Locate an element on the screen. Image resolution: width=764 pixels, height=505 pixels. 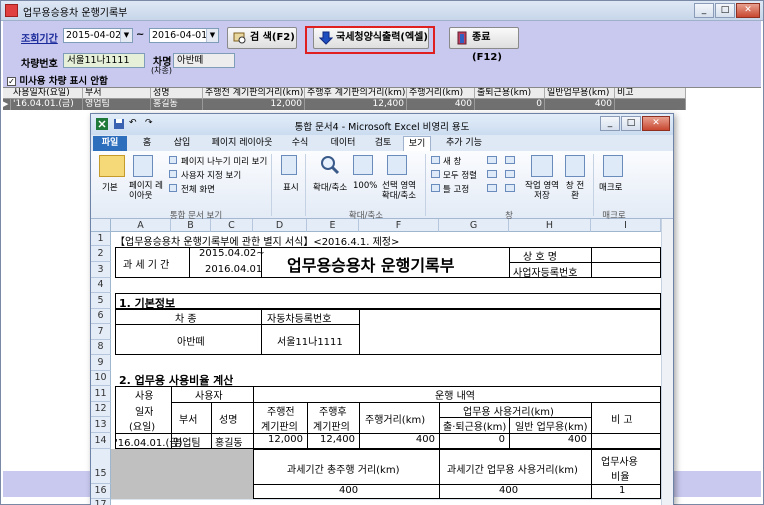
split-icon is located at coordinates (492, 160).